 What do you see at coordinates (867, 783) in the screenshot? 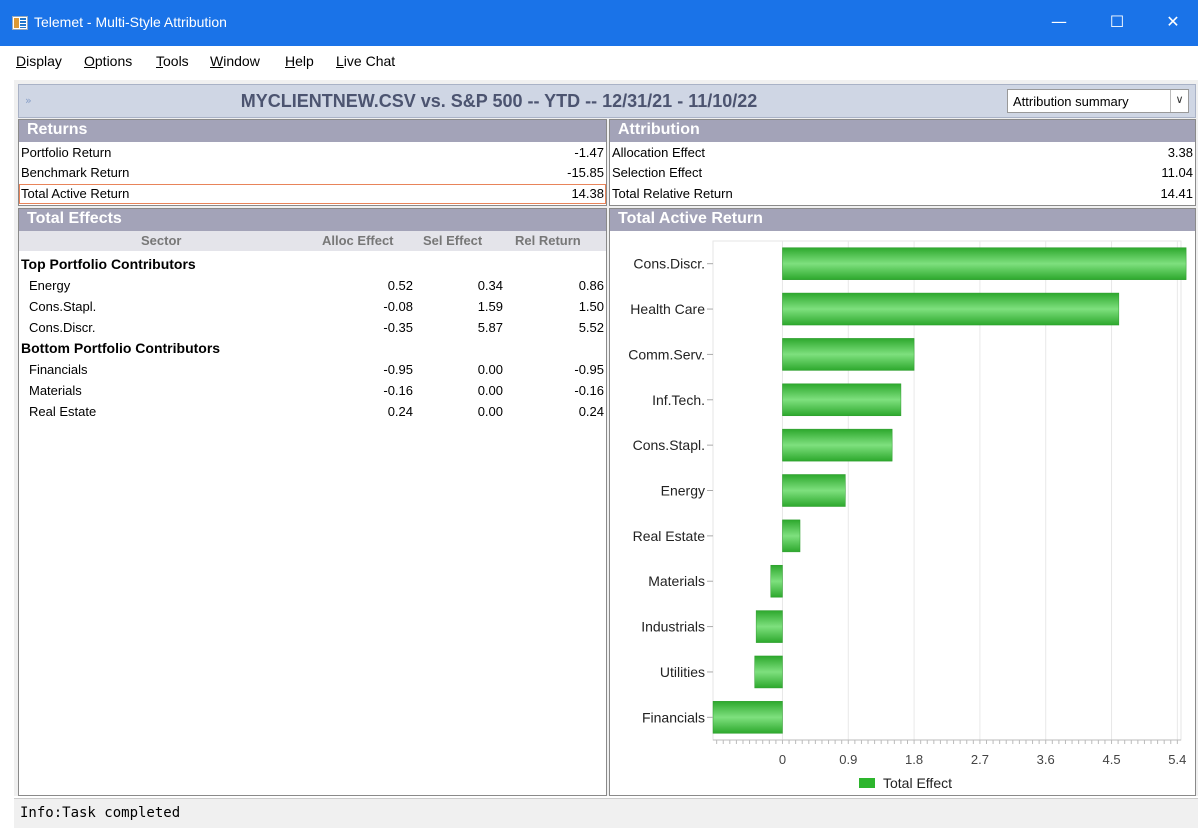
I see `legend-swatch` at bounding box center [867, 783].